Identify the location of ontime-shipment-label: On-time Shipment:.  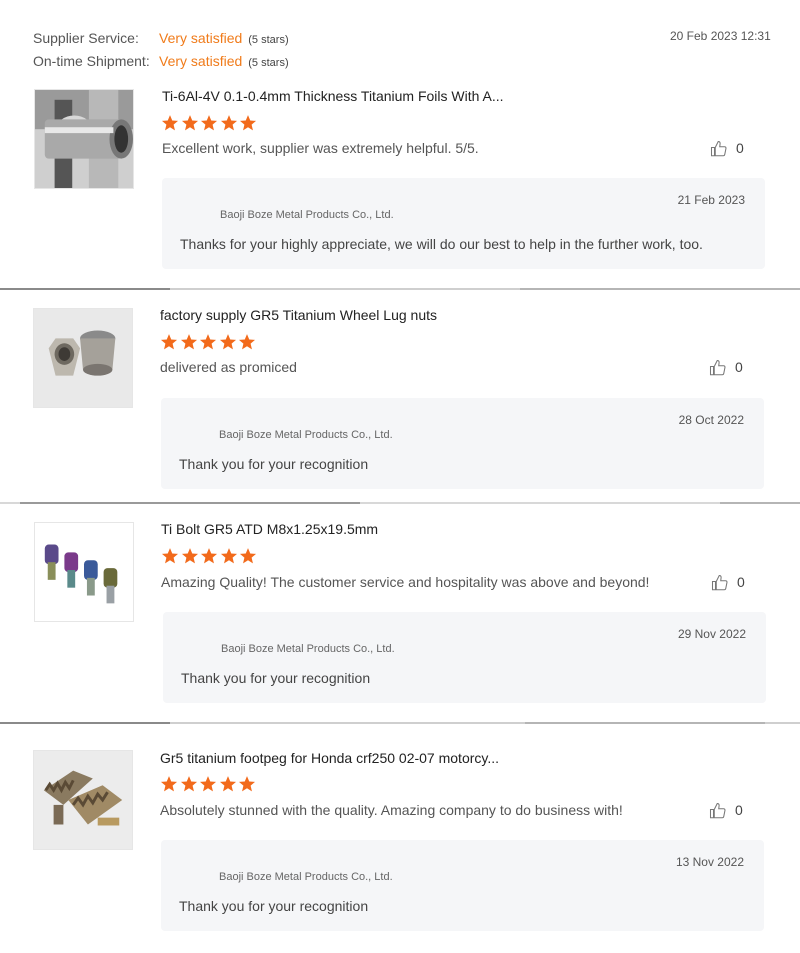
(91, 61).